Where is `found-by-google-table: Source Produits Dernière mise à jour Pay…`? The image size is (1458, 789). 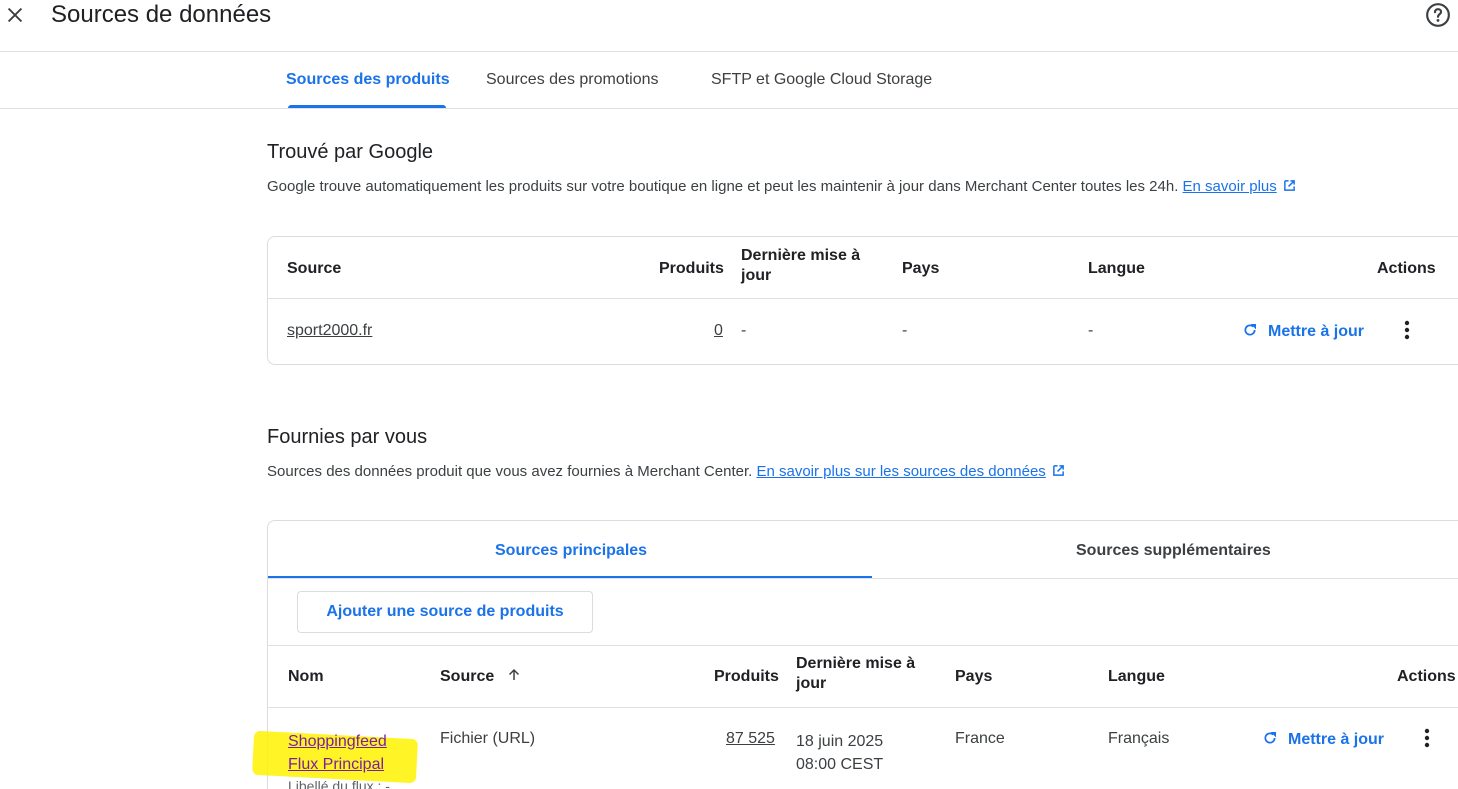 found-by-google-table: Source Produits Dernière mise à jour Pay… is located at coordinates (862, 300).